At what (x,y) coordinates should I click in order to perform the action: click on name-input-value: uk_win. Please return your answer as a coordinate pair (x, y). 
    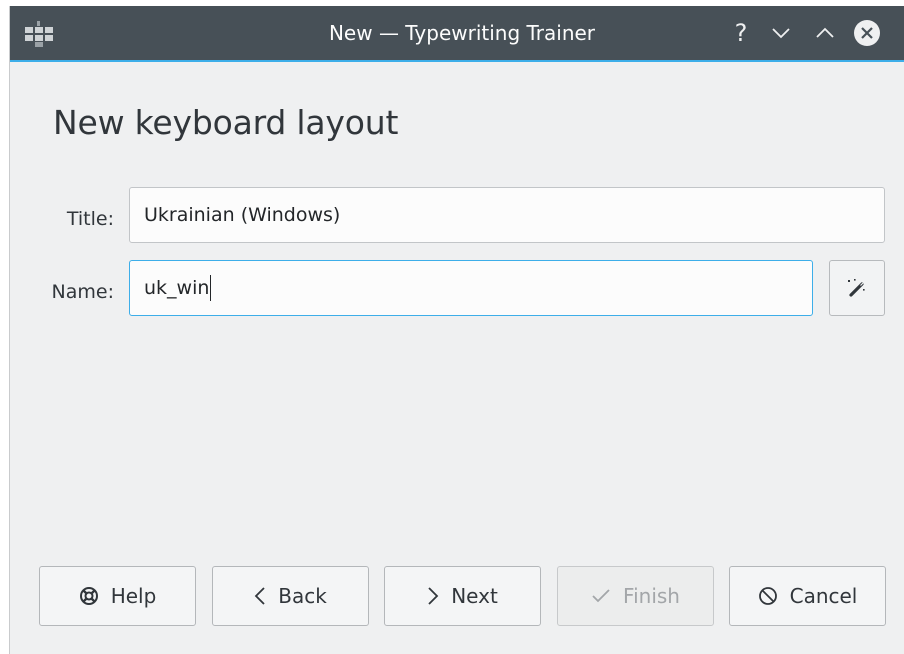
    Looking at the image, I should click on (177, 288).